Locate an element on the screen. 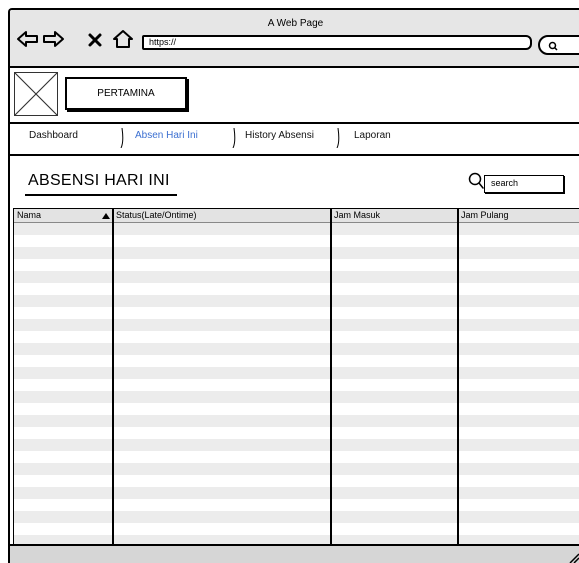 The width and height of the screenshot is (579, 563). forward-arrow-icon is located at coordinates (53, 39).